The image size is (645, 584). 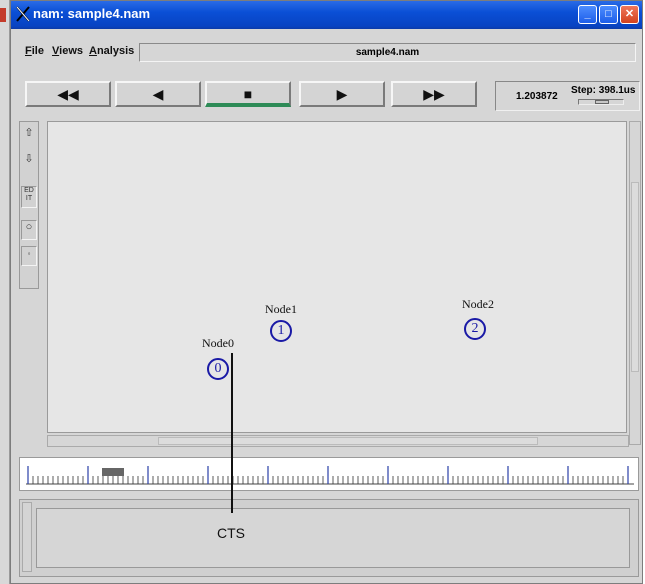 I want to click on timeline-ticks, so click(x=330, y=475).